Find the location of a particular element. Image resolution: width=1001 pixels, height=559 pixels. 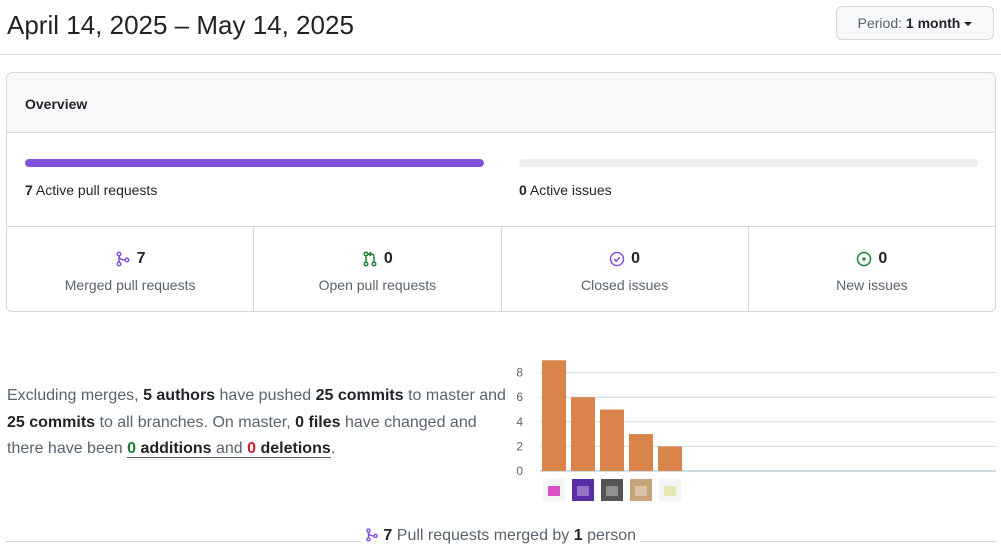

issues-progress-bar is located at coordinates (748, 163).